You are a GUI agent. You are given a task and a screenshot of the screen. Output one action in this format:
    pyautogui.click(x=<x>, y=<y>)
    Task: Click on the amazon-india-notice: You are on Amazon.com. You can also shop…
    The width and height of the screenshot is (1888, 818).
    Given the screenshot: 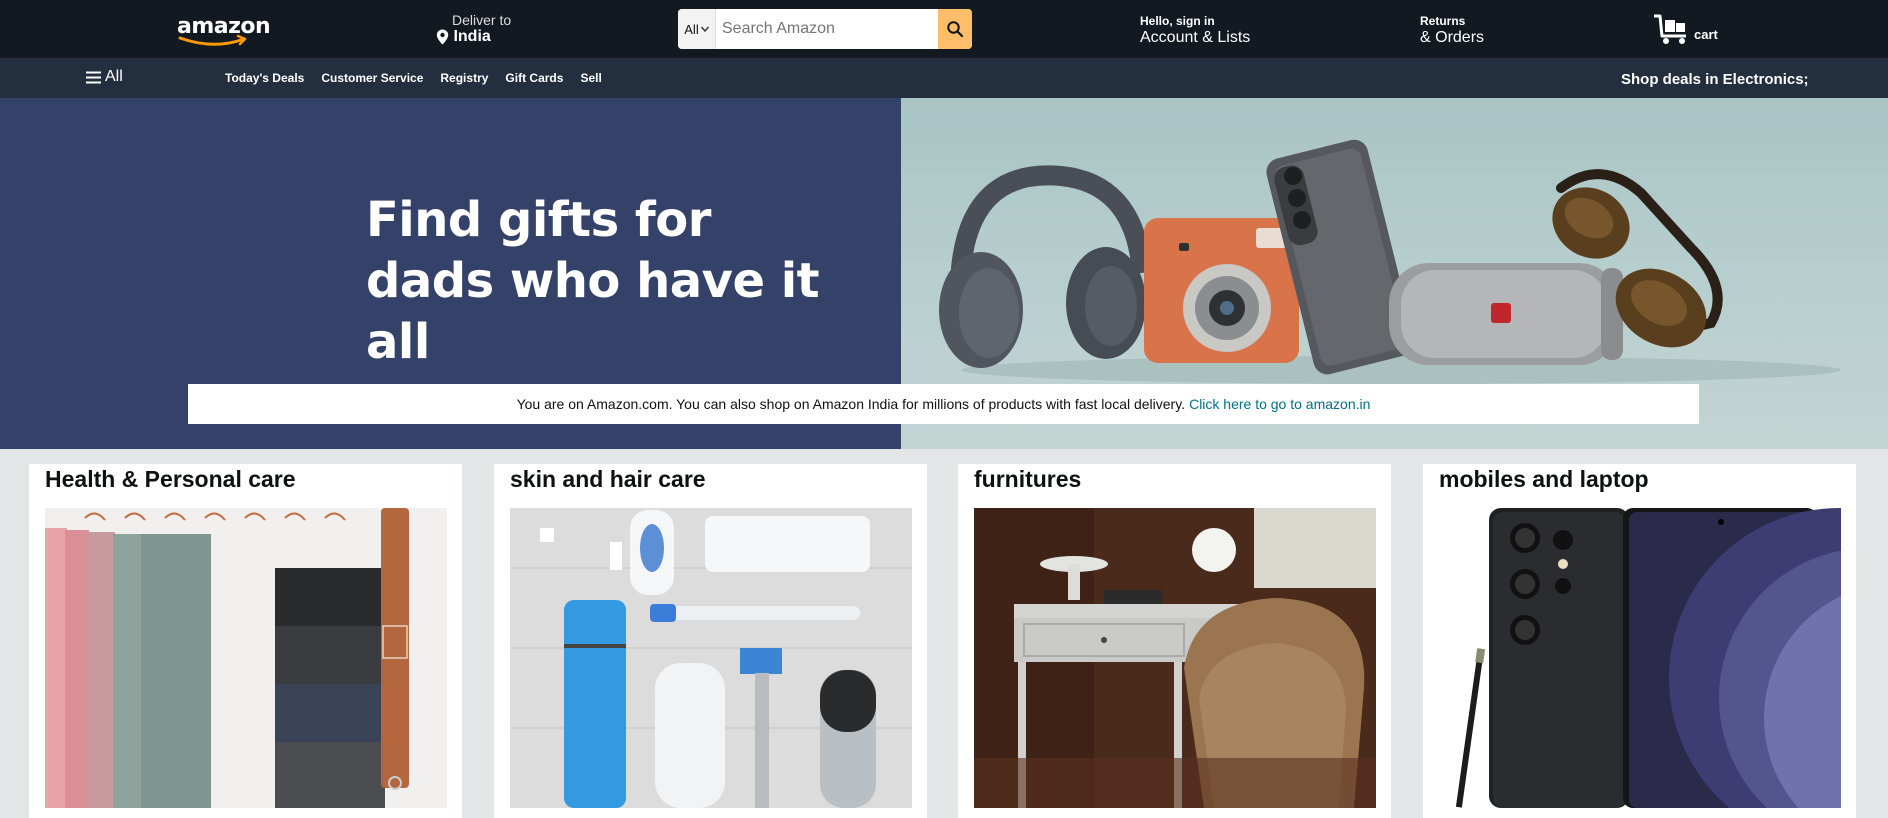 What is the action you would take?
    pyautogui.click(x=943, y=404)
    